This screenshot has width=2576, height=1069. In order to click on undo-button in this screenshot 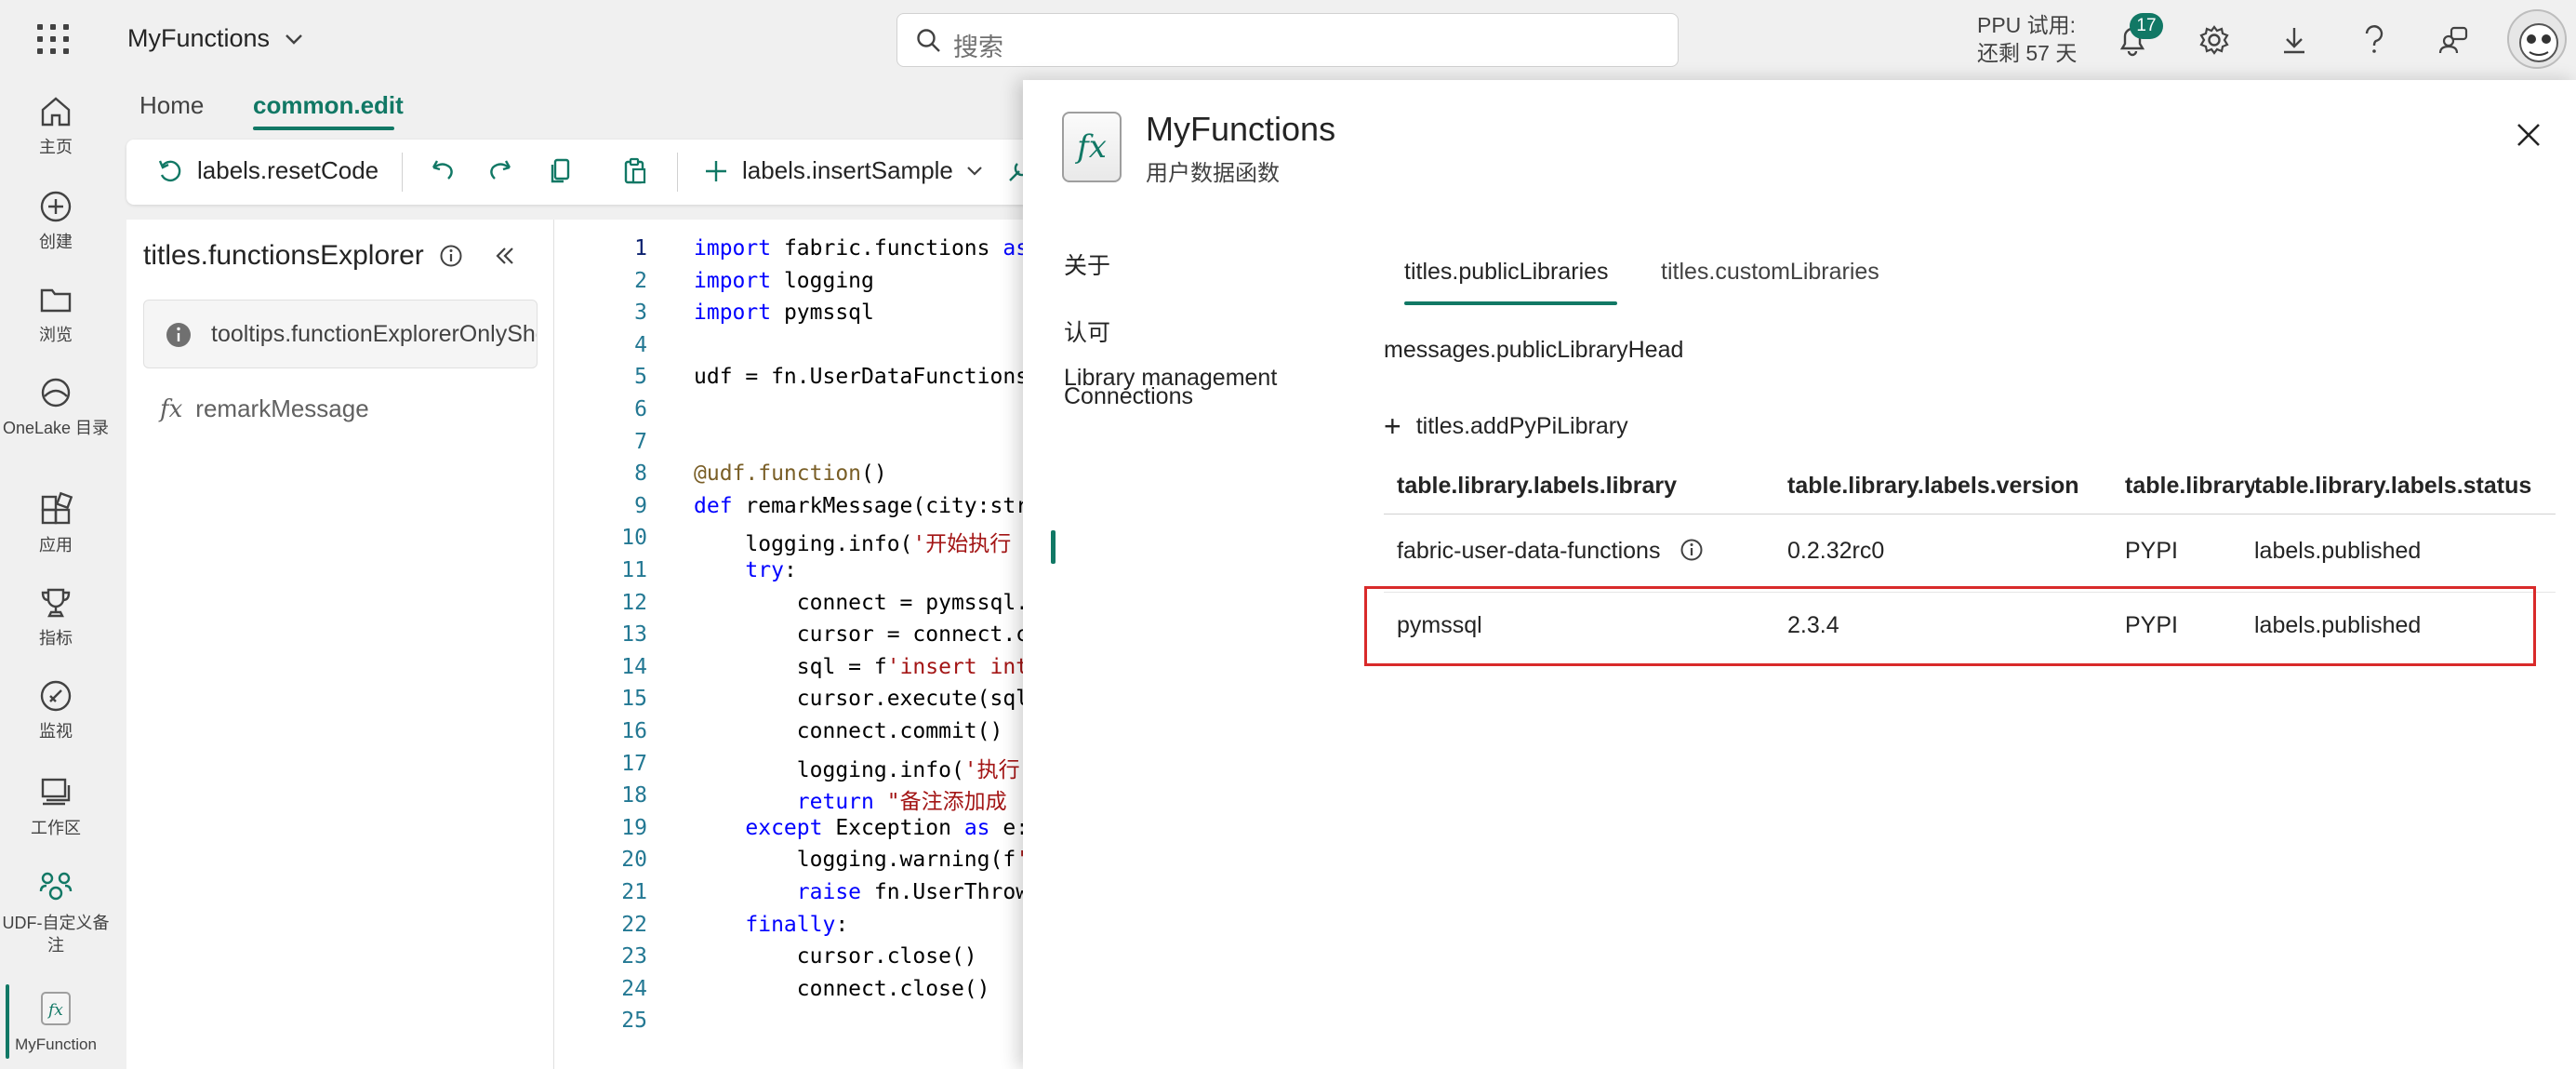, I will do `click(442, 170)`.